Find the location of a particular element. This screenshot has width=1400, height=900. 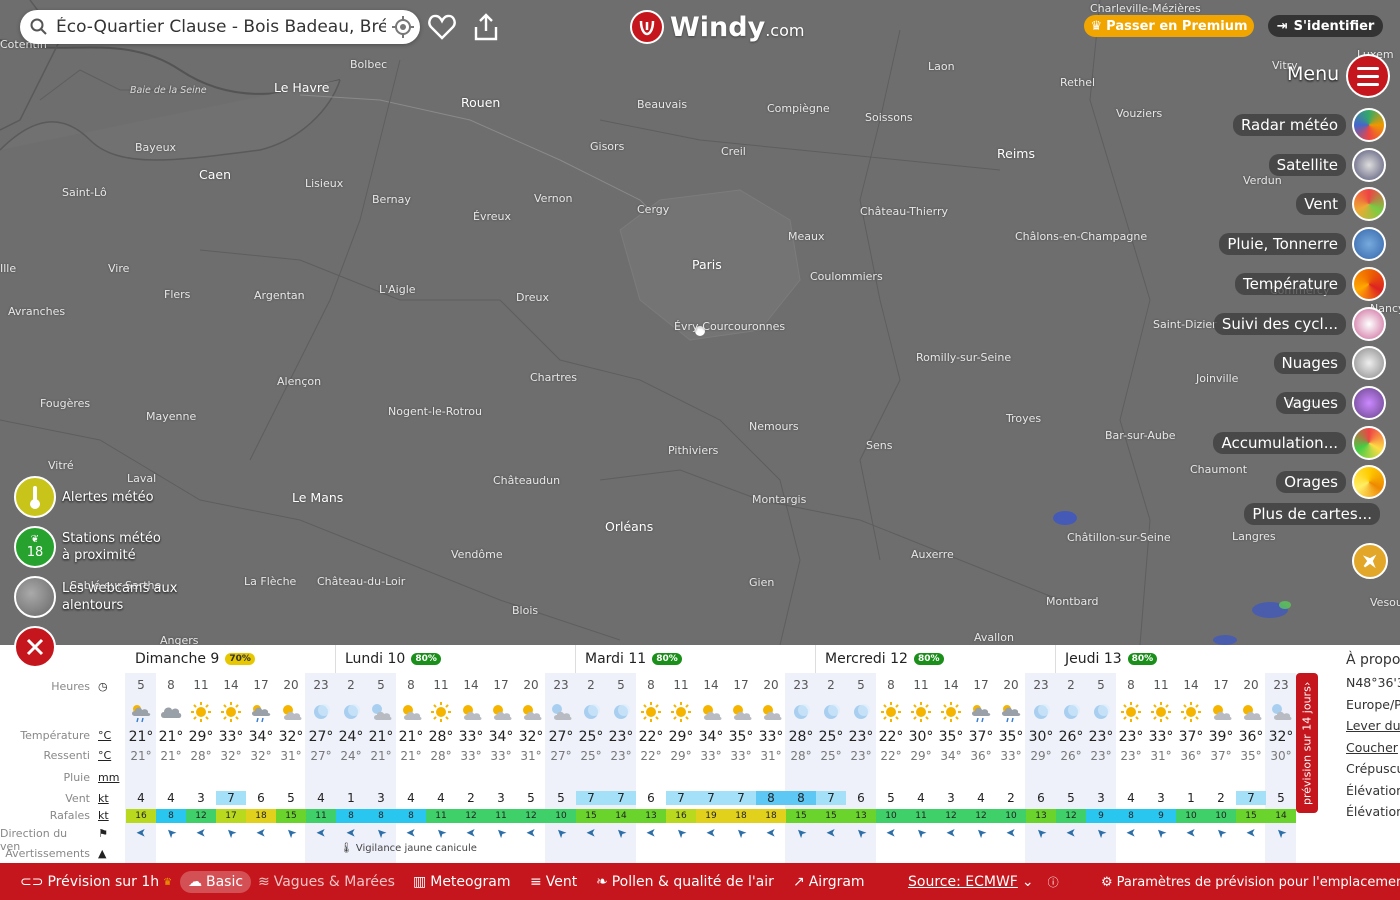

wind-tab: ≡ Vent is located at coordinates (553, 882).